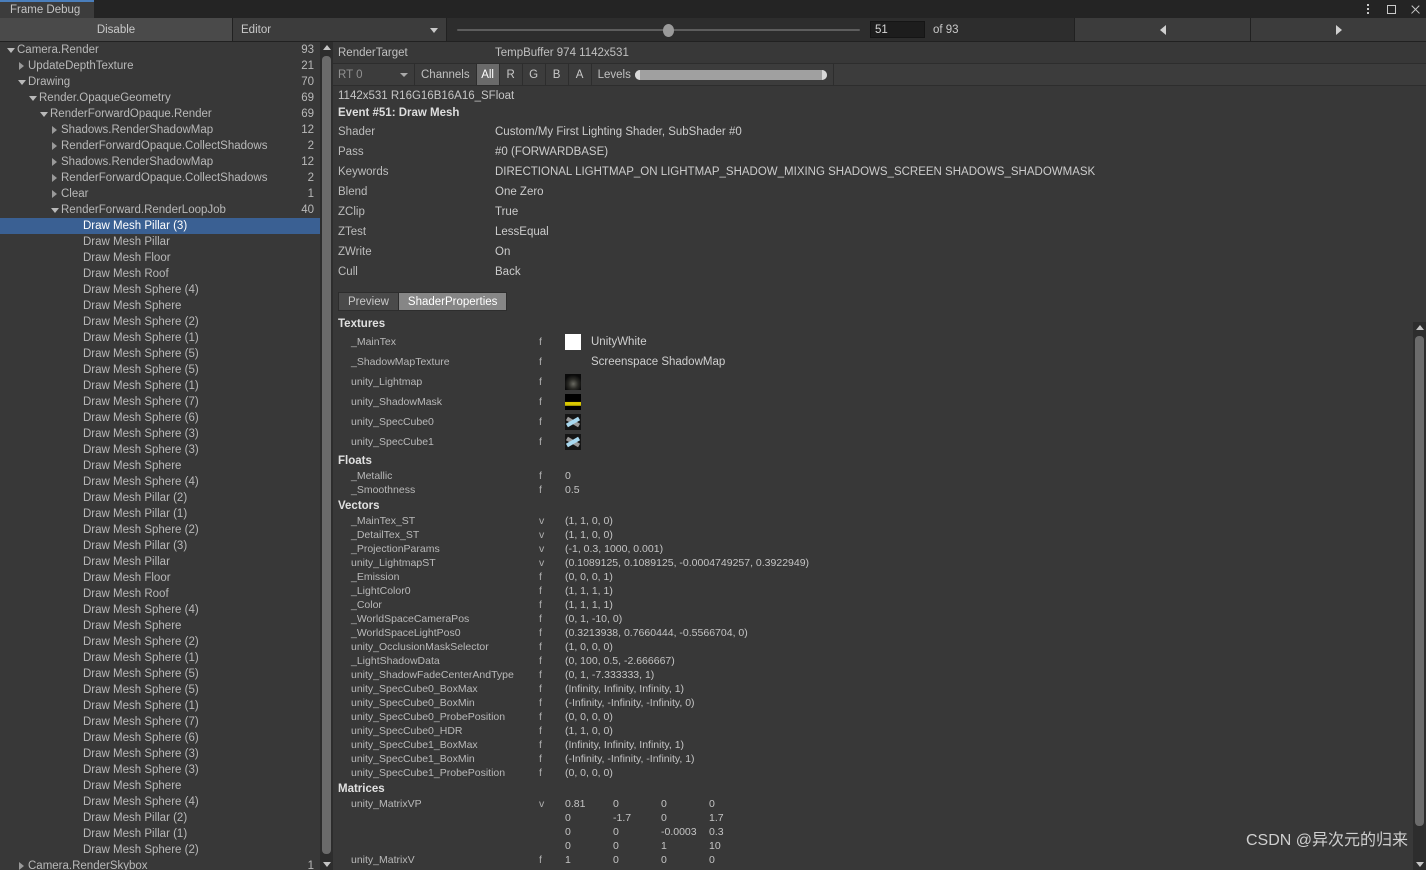 The height and width of the screenshot is (870, 1426). What do you see at coordinates (160, 82) in the screenshot?
I see `tree-row: Drawing 70` at bounding box center [160, 82].